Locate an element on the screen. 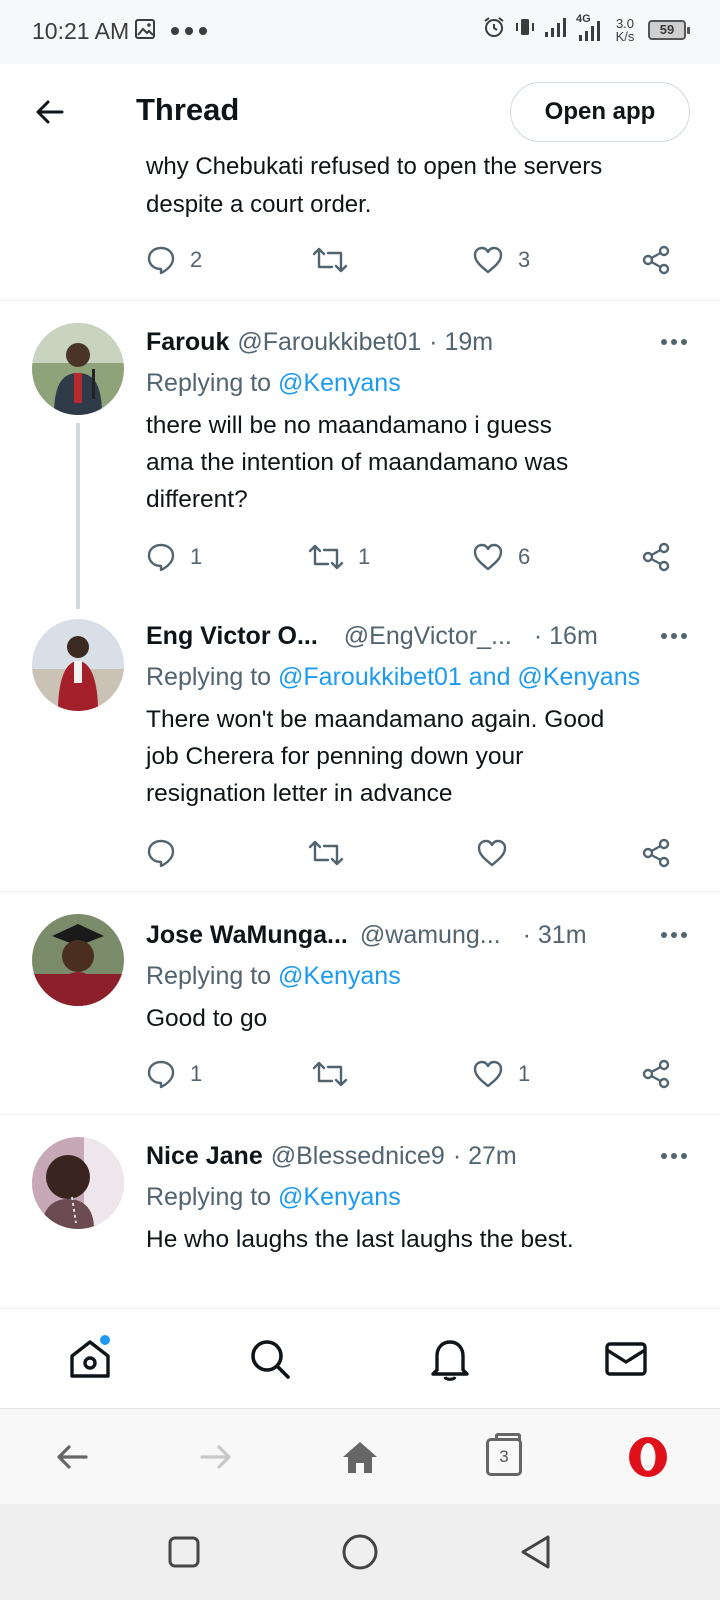  triangle-back-icon is located at coordinates (535, 1552).